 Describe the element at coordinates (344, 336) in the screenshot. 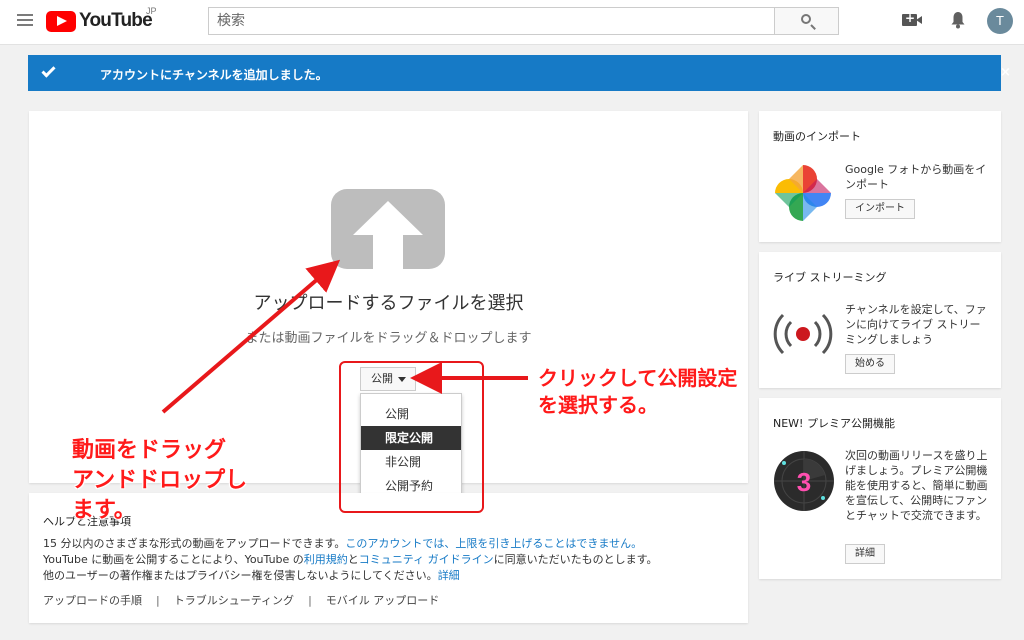

I see `annotation-arrows` at that location.